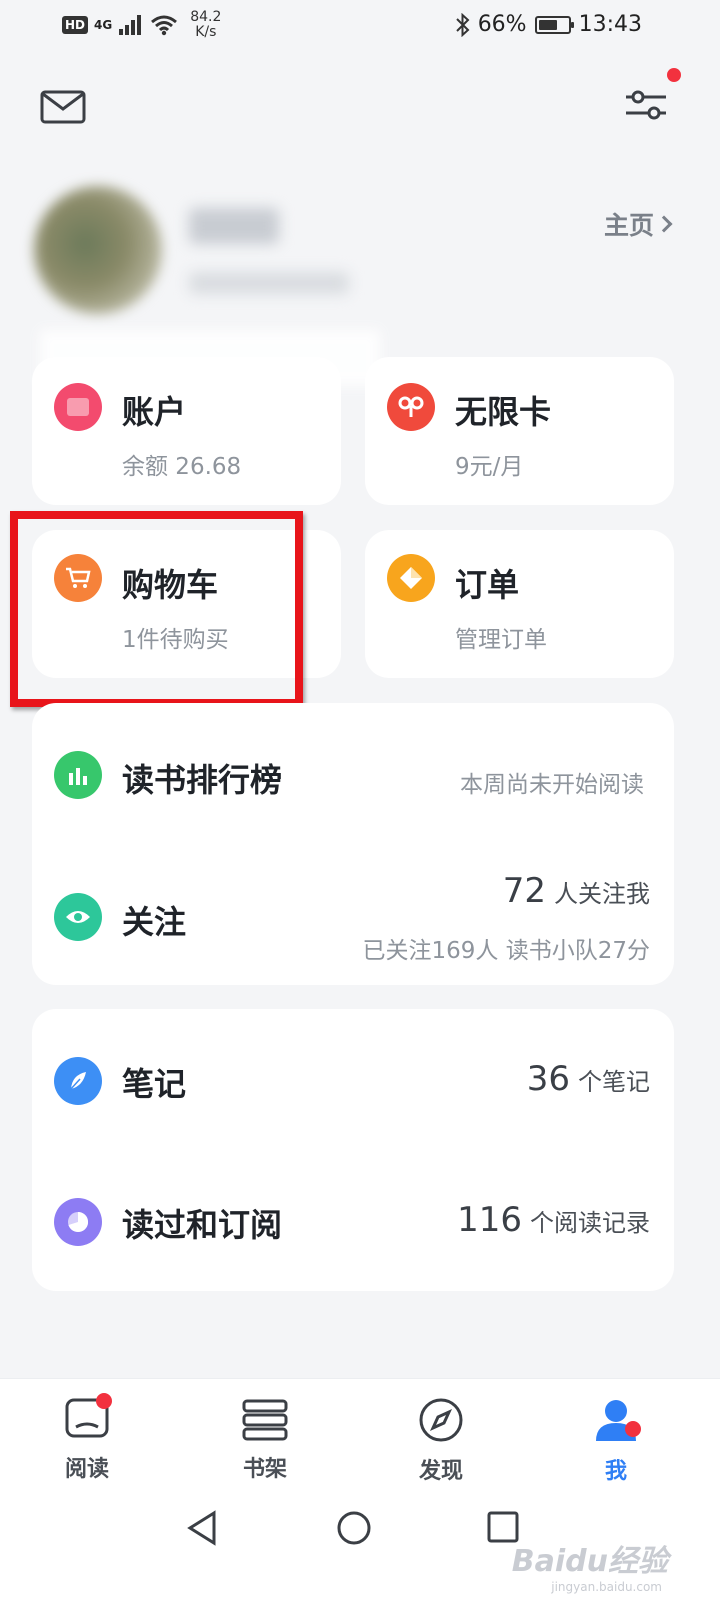 The height and width of the screenshot is (1600, 720). I want to click on tab-discover-label: 发现, so click(440, 1471).